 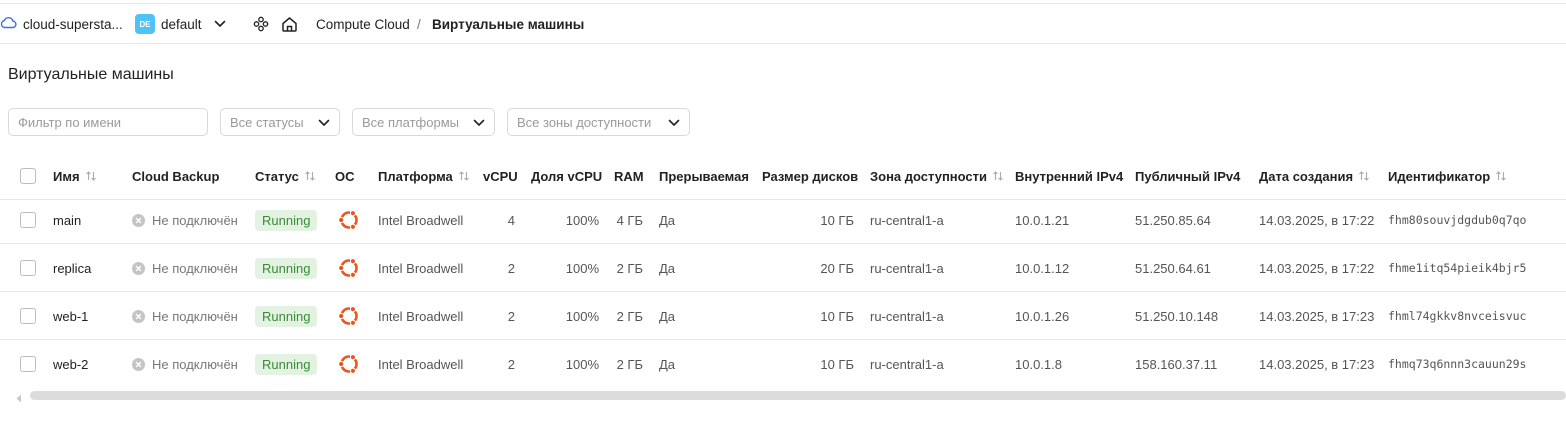 What do you see at coordinates (289, 24) in the screenshot?
I see `home-icon` at bounding box center [289, 24].